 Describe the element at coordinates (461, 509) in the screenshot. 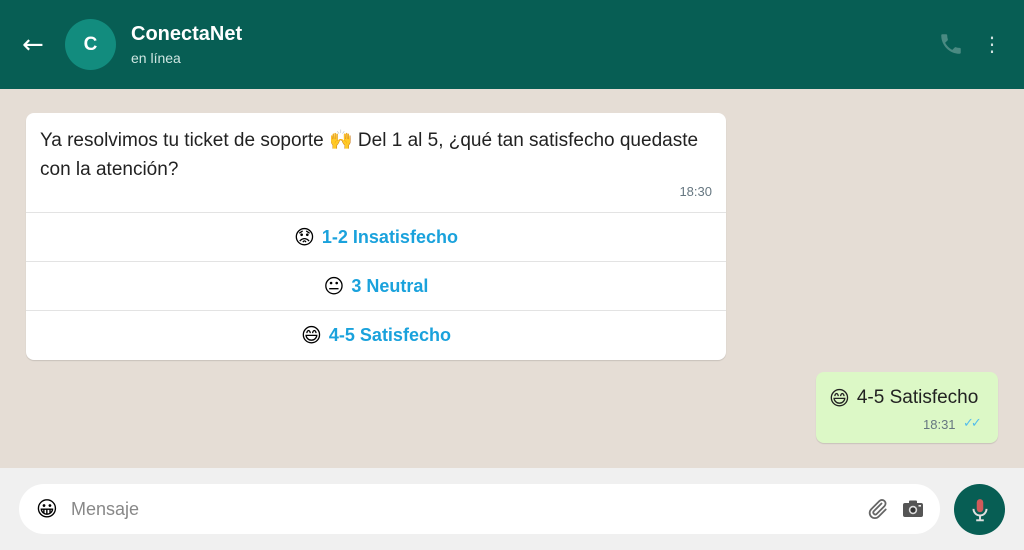

I see `message-input` at that location.